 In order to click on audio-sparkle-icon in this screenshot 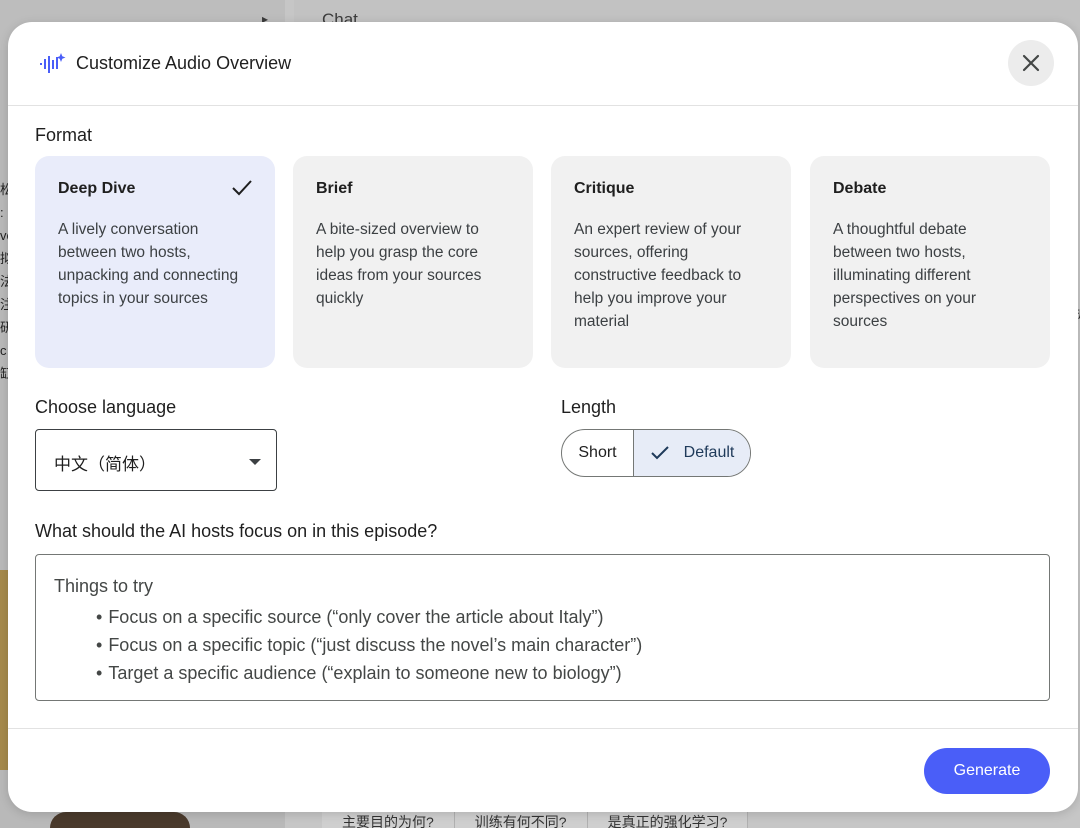, I will do `click(53, 63)`.